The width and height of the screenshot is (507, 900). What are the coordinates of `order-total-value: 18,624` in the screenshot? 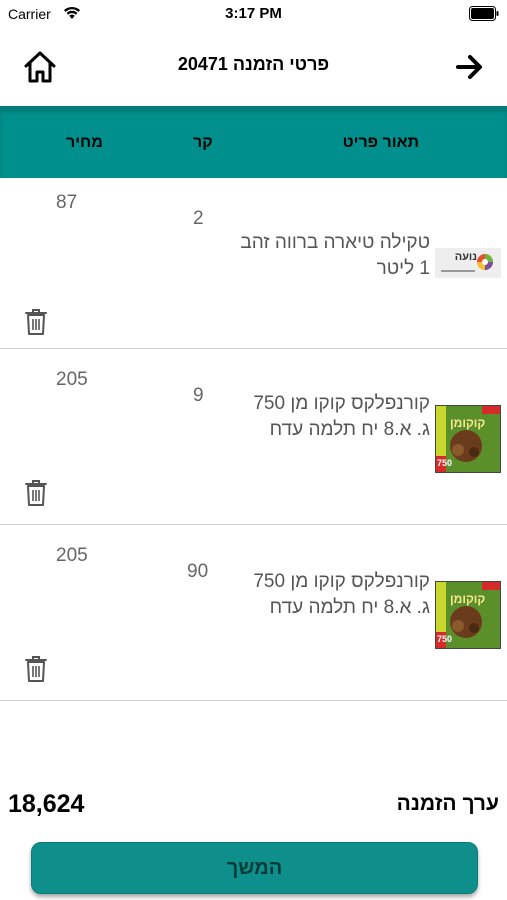 It's located at (46, 804).